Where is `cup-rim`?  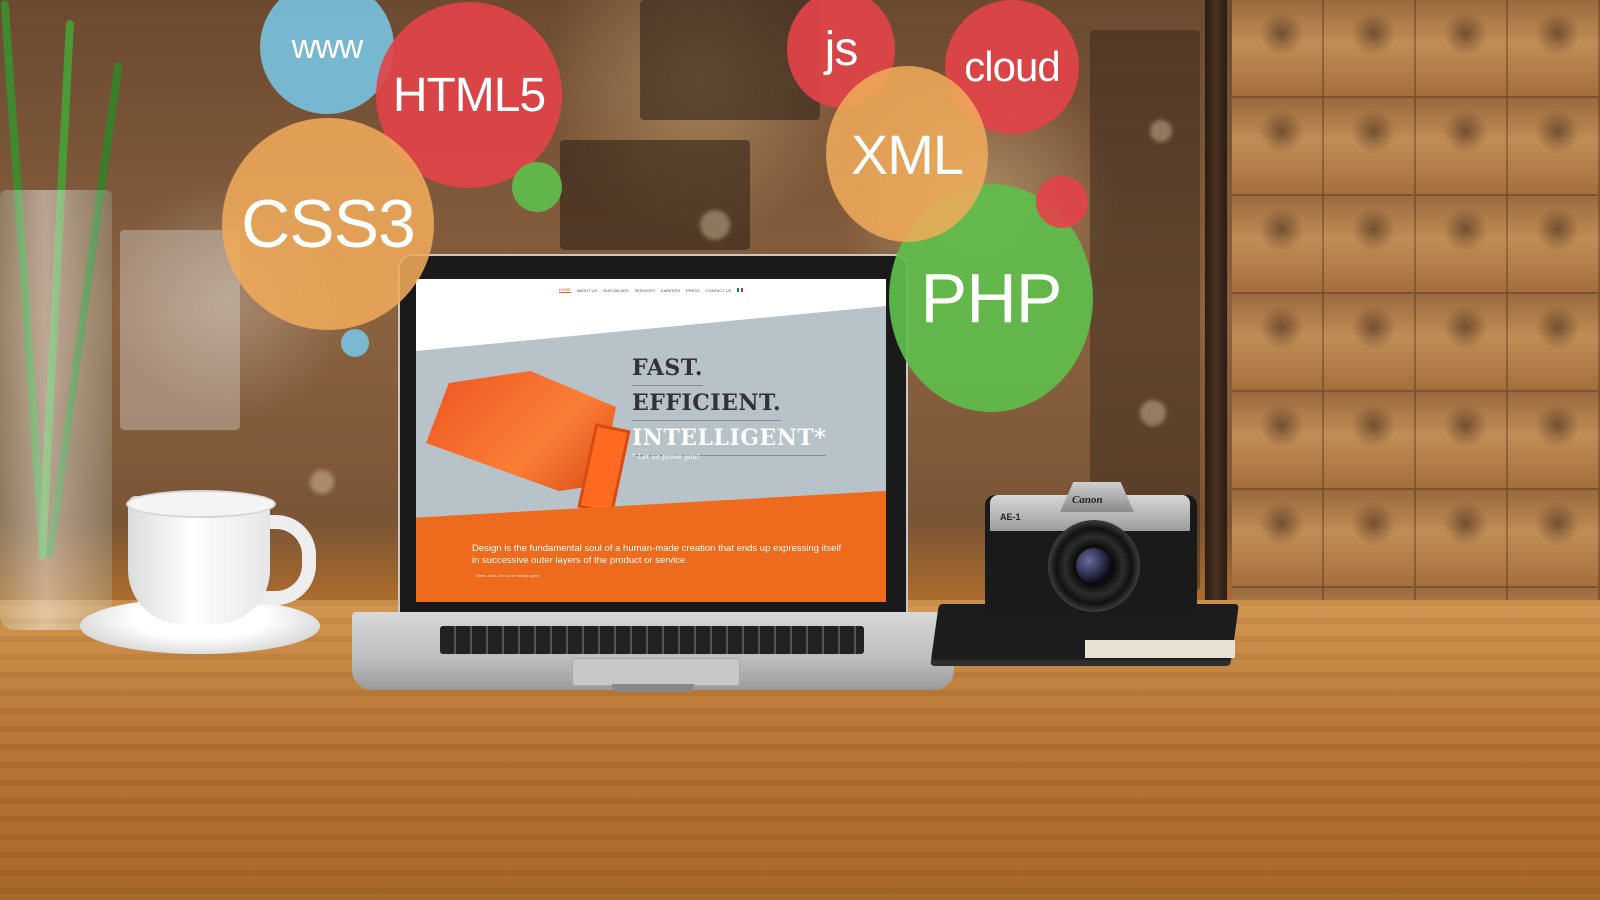
cup-rim is located at coordinates (201, 504).